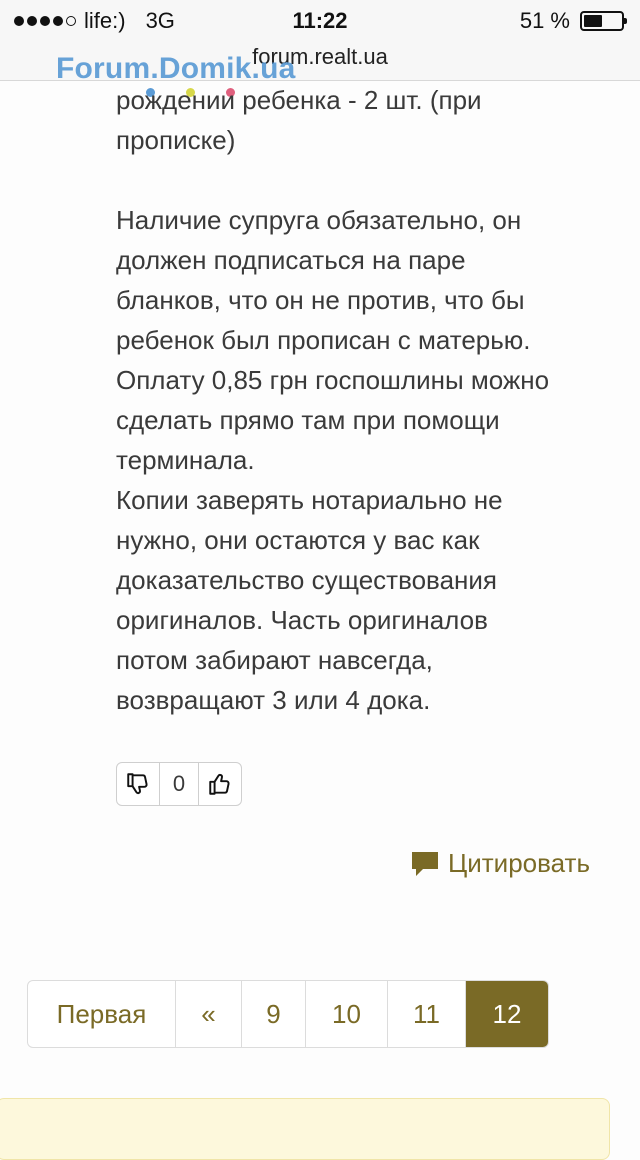 This screenshot has height=1160, width=640. I want to click on page-prev: «, so click(209, 1014).